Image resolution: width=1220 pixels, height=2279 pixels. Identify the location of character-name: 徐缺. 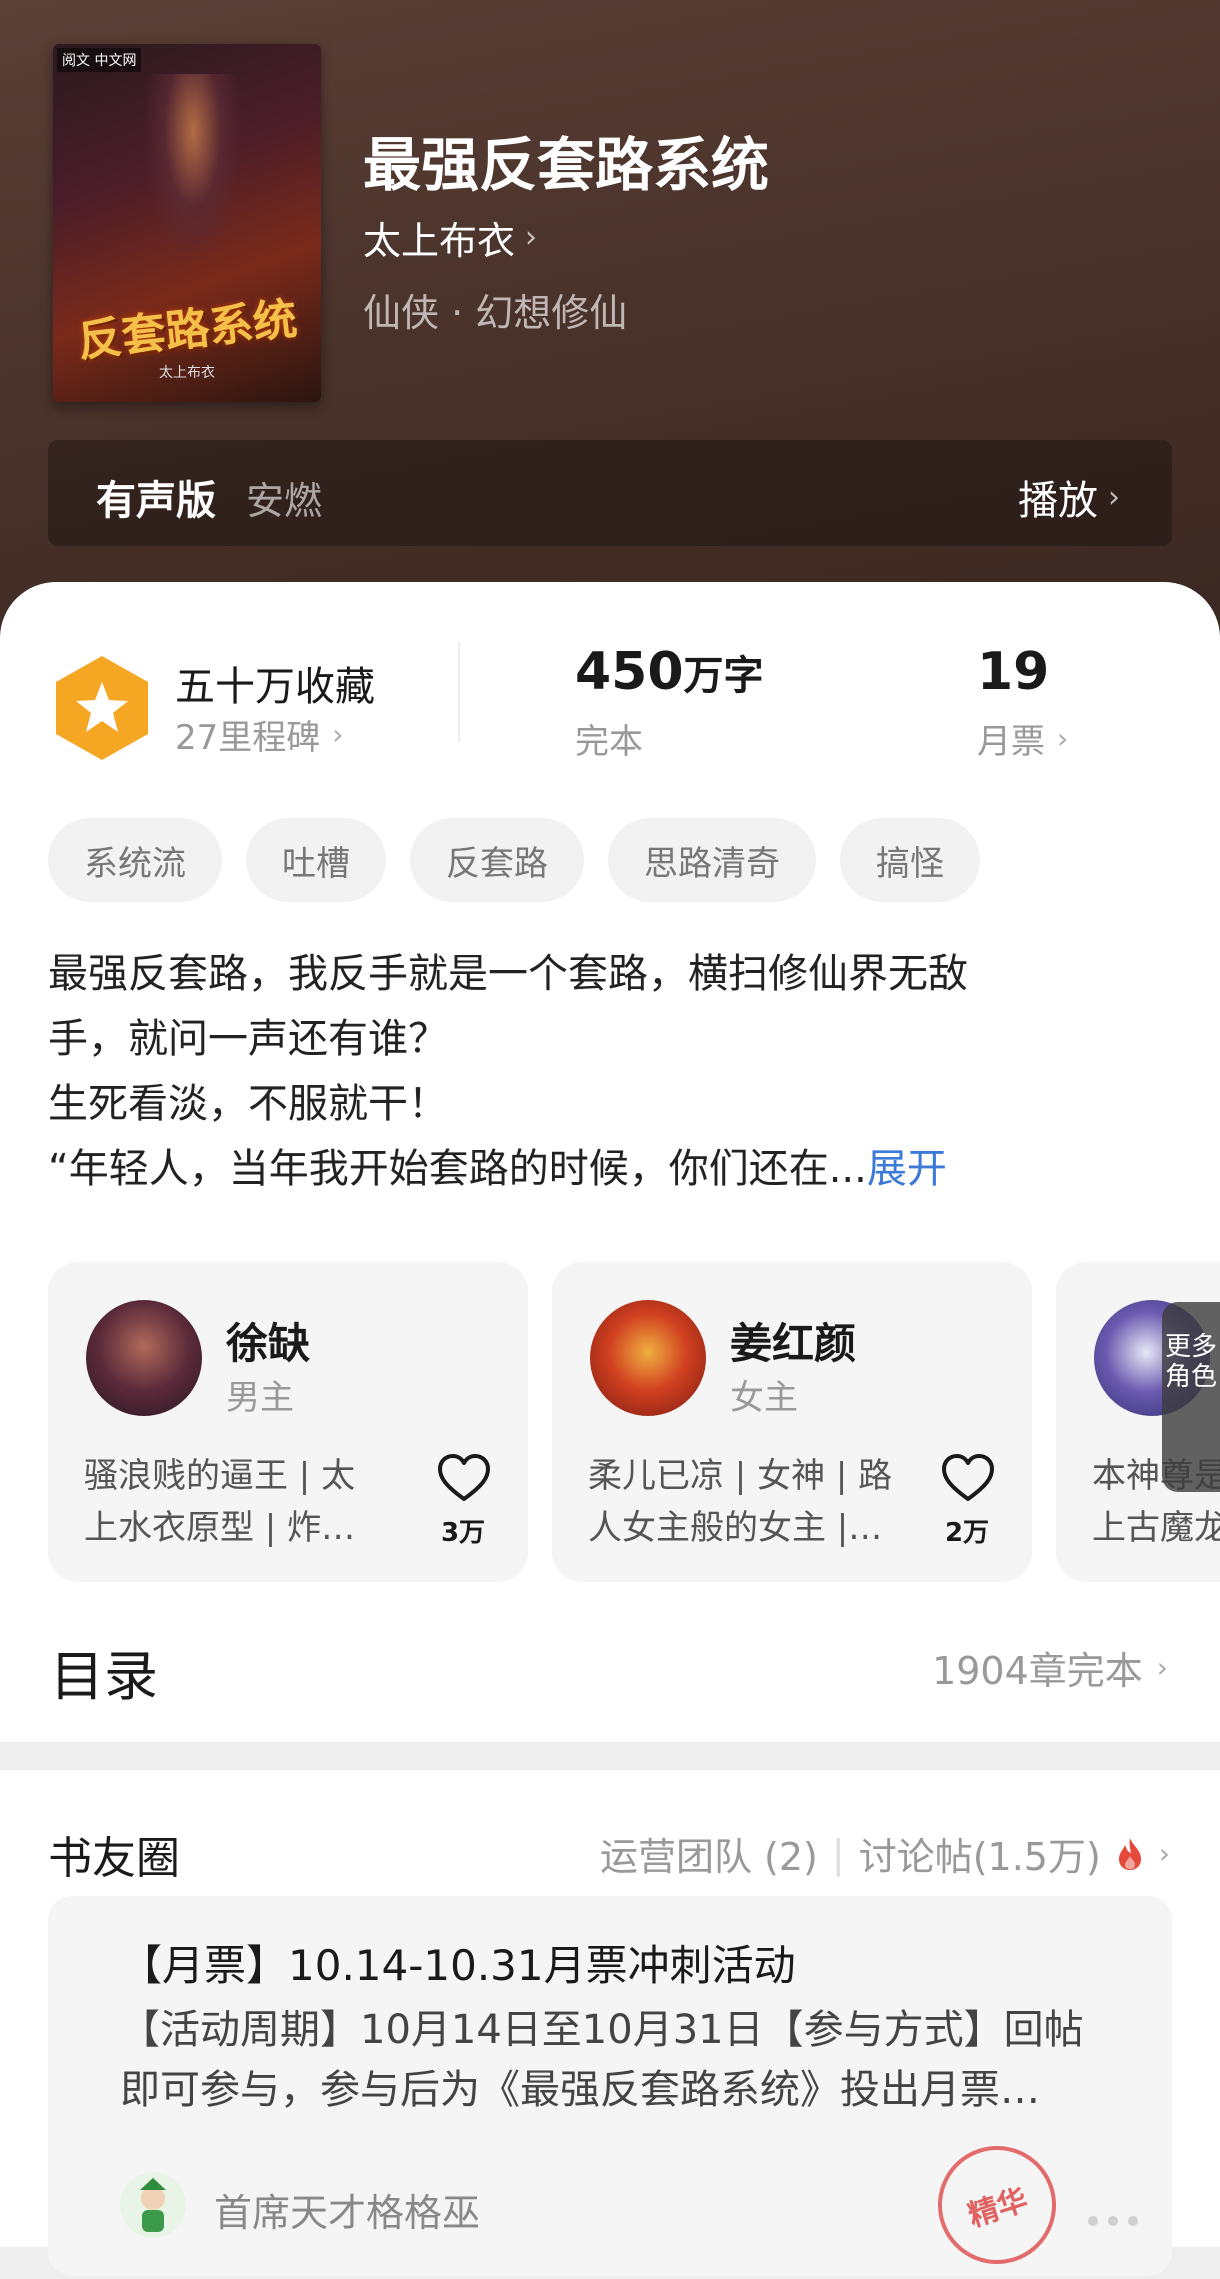
(268, 1343).